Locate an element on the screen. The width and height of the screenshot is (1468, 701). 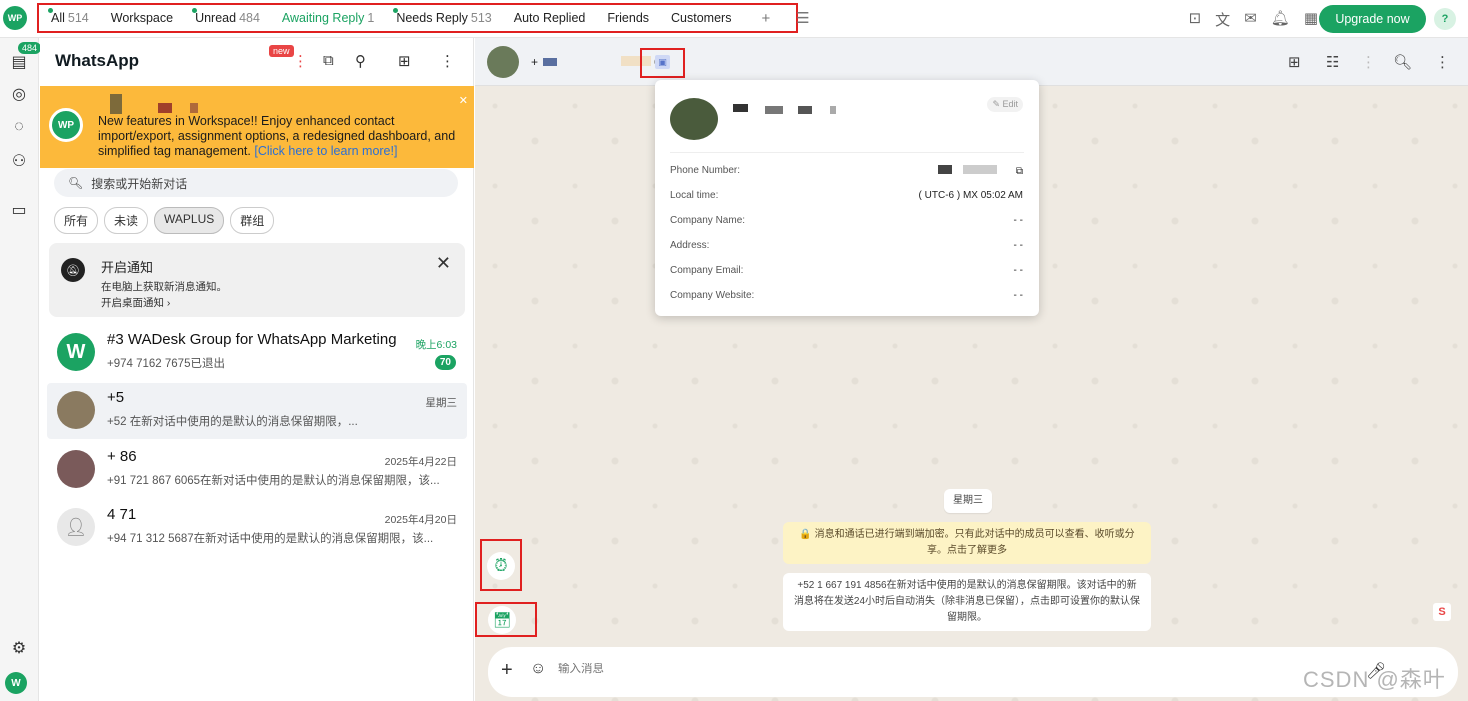
chat-time: 2025年4月22日 is located at coordinates (420, 462).